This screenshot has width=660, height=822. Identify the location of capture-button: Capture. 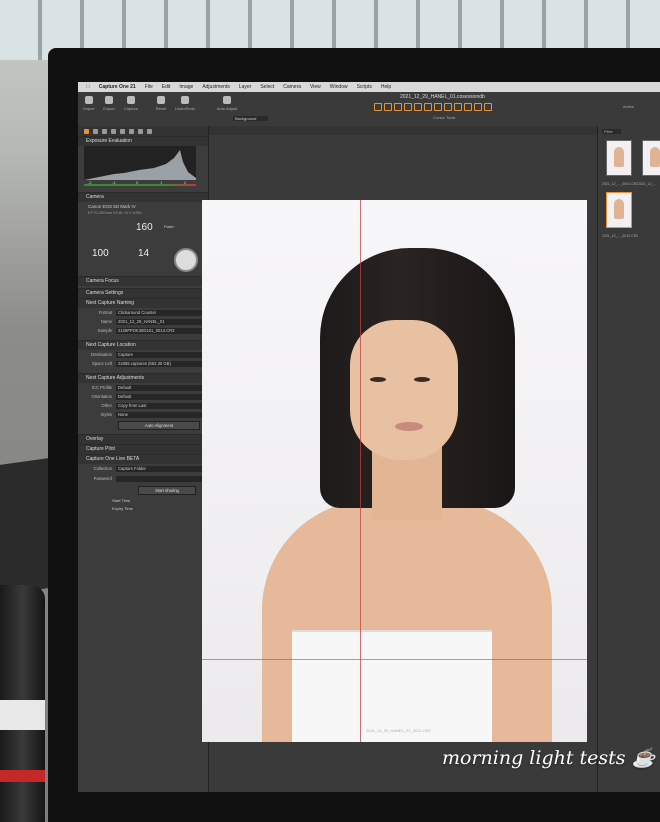
(131, 103).